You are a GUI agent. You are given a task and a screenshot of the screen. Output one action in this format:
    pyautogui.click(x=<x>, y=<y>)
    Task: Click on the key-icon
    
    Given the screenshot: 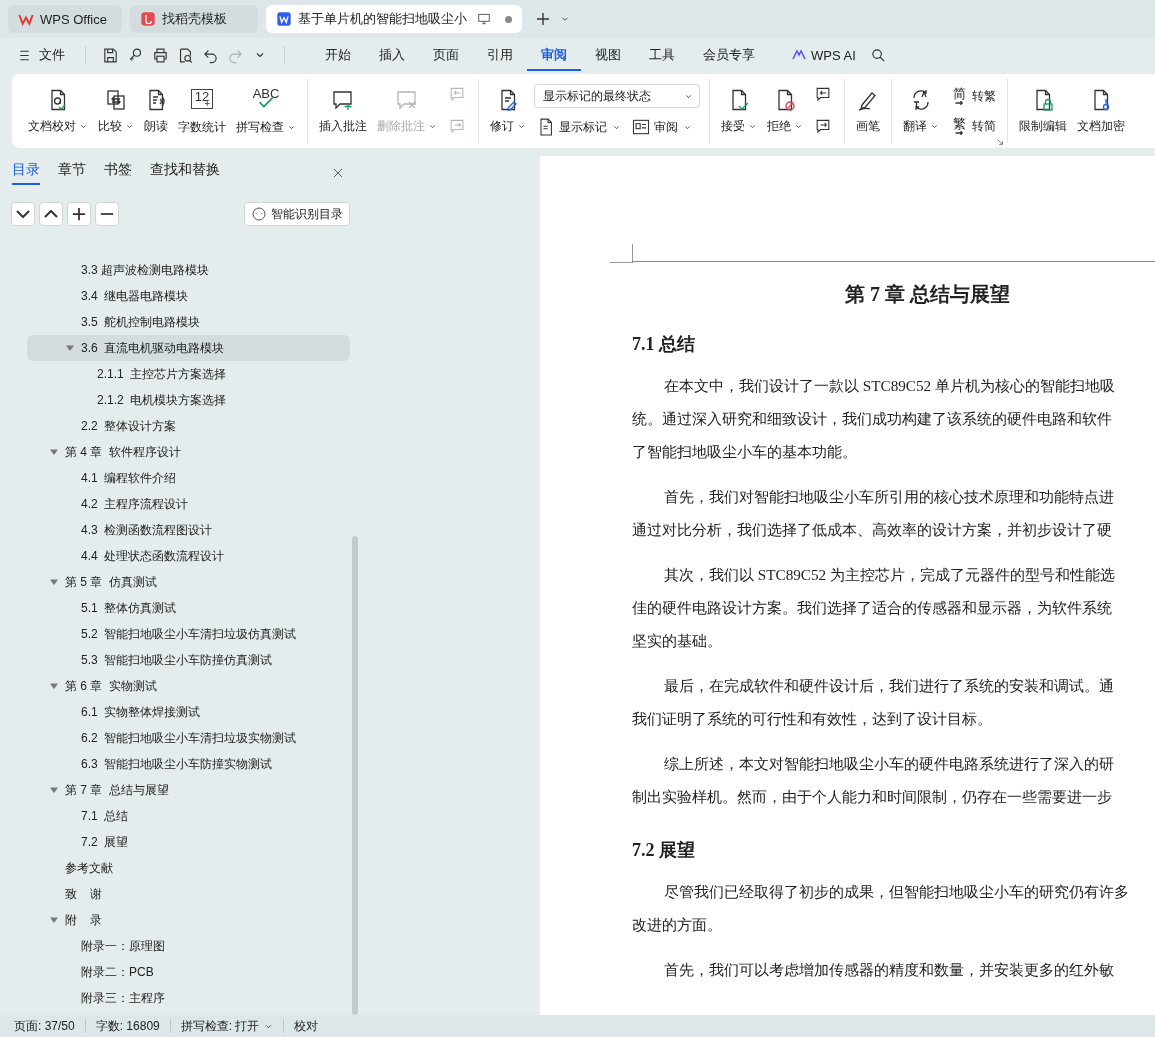 What is the action you would take?
    pyautogui.click(x=135, y=55)
    